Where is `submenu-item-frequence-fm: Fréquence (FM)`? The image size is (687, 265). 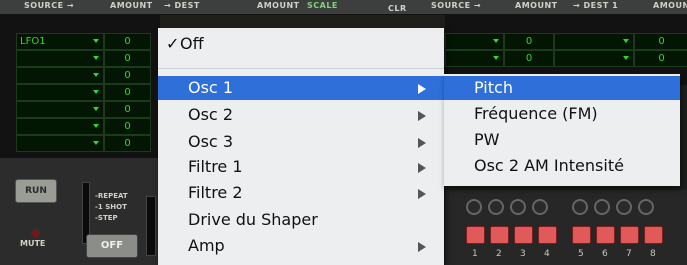
submenu-item-frequence-fm: Fréquence (FM) is located at coordinates (562, 114).